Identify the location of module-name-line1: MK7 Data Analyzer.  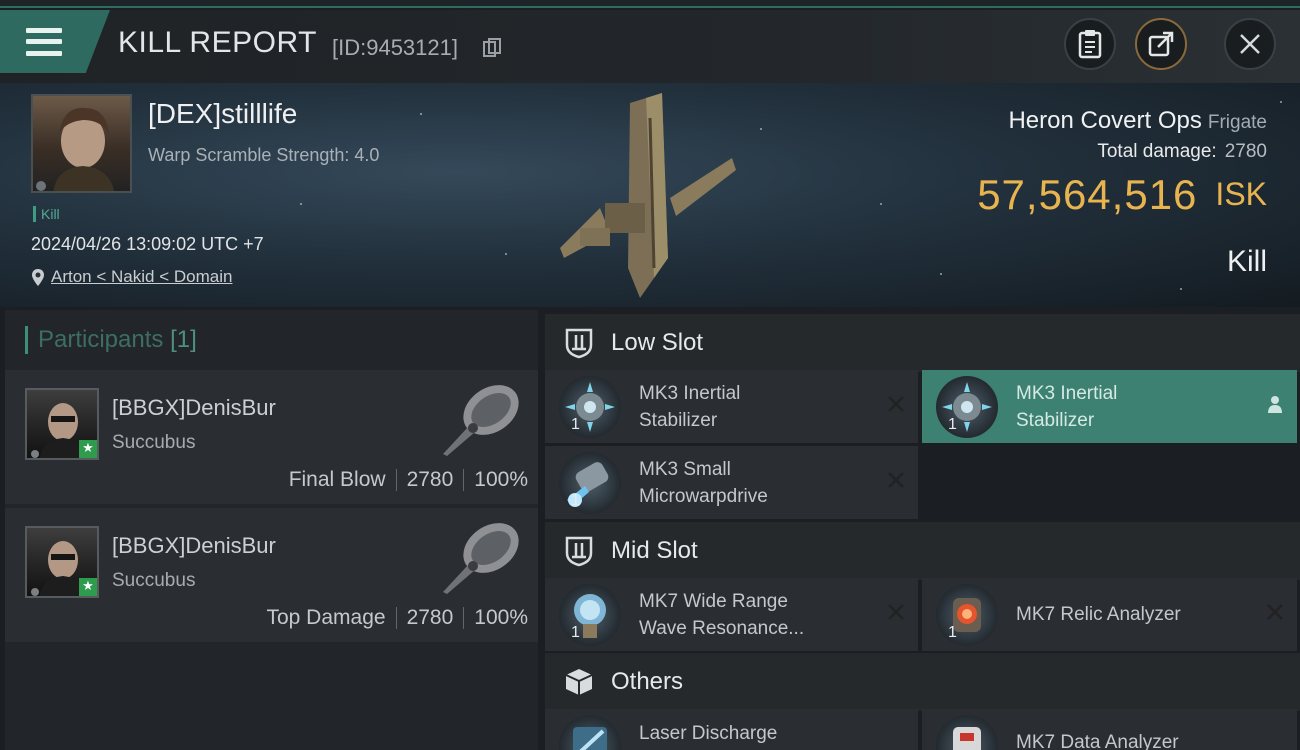
(1097, 741).